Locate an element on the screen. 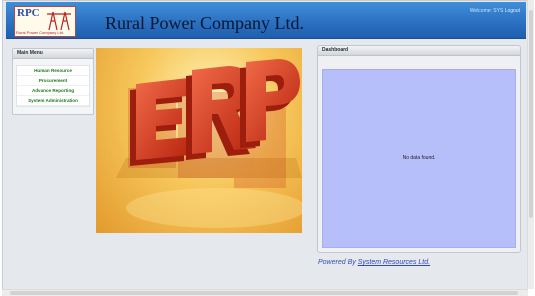  horizontal-scrollbar is located at coordinates (265, 292).